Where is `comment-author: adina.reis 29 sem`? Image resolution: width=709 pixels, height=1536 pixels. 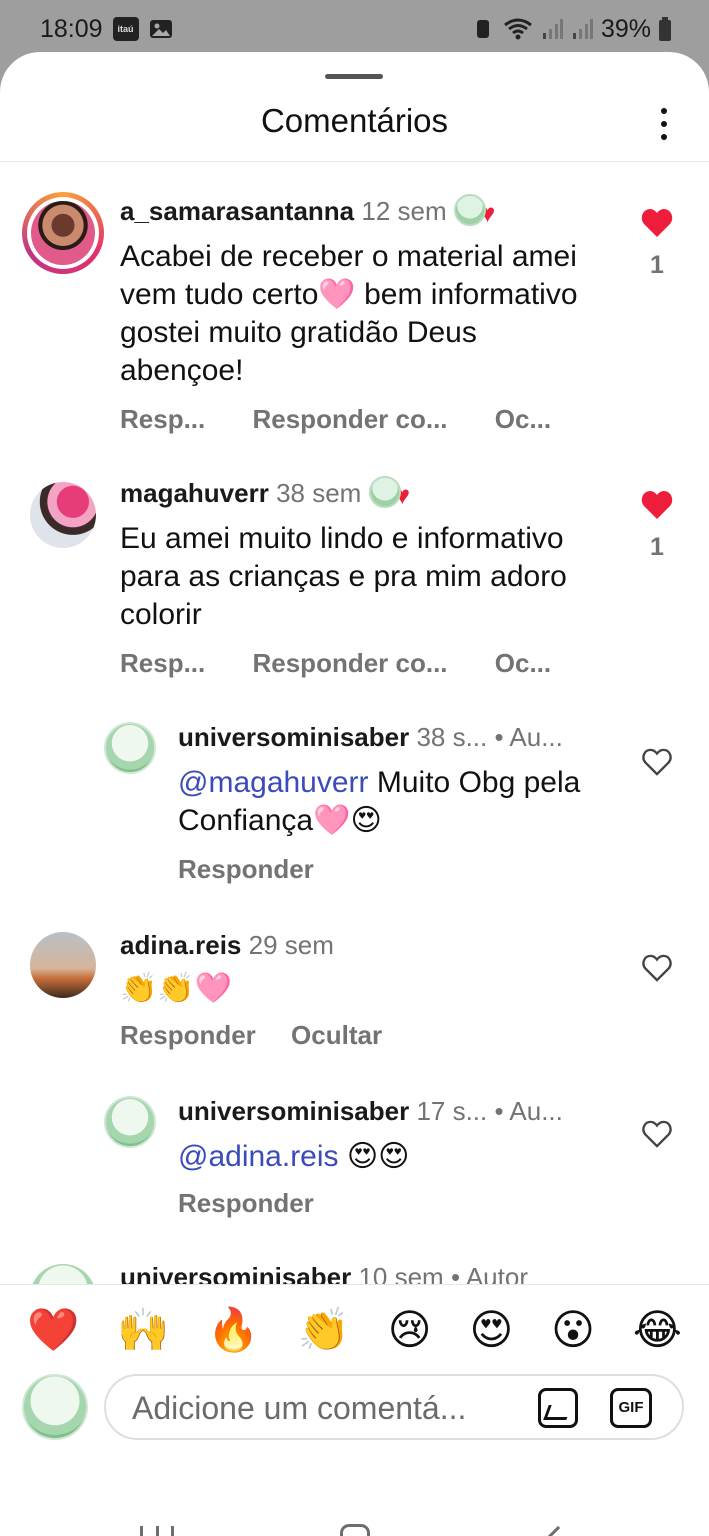
comment-author: adina.reis 29 sem is located at coordinates (227, 945).